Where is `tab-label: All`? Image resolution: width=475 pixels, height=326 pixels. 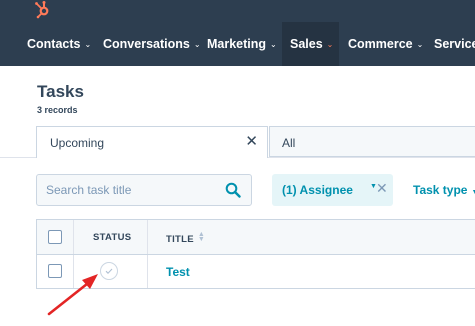
tab-label: All is located at coordinates (289, 143).